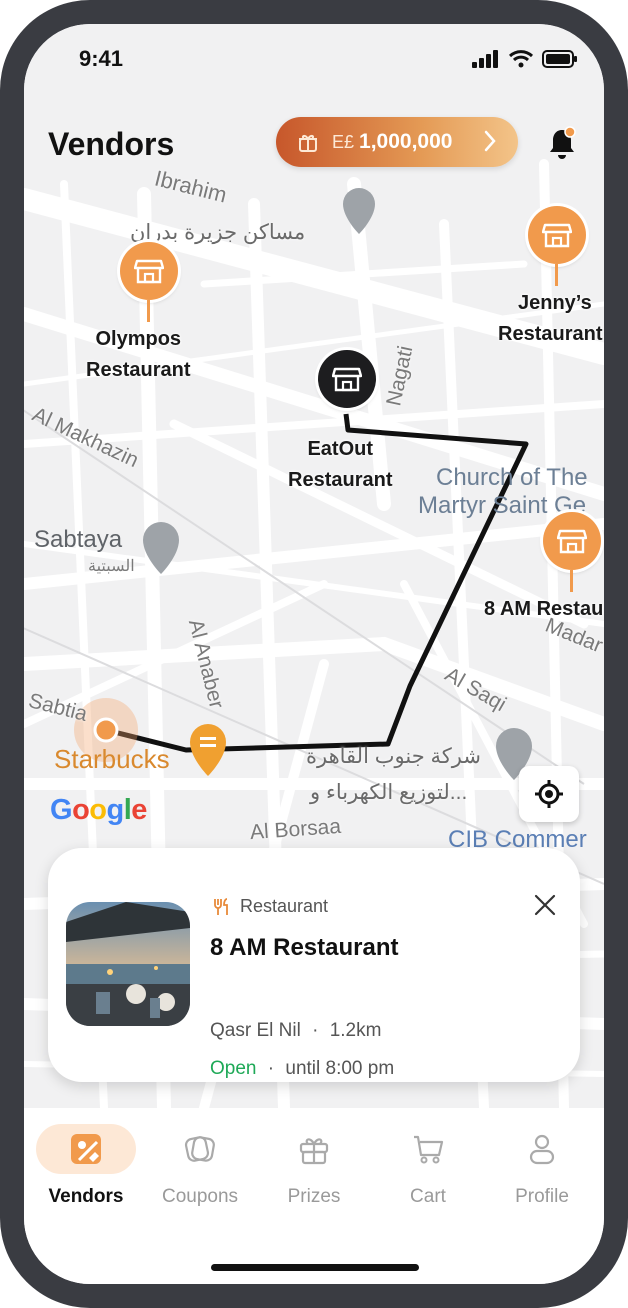 This screenshot has width=628, height=1308. Describe the element at coordinates (138, 355) in the screenshot. I see `vendor-label-olympos: Olympos Restaurant` at that location.